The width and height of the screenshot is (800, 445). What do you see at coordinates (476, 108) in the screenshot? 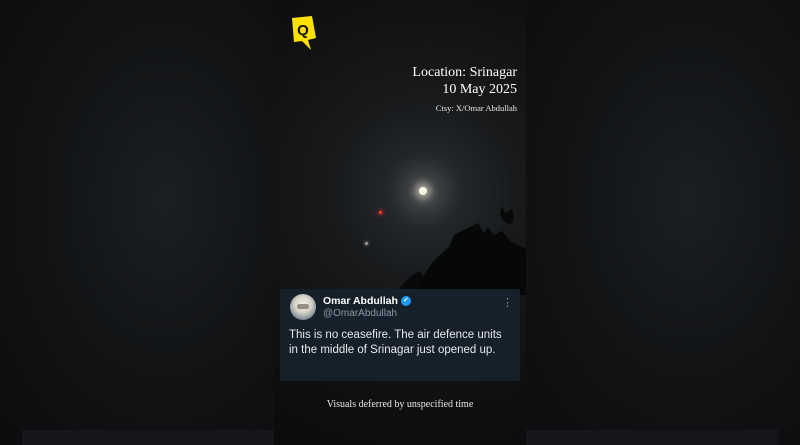
I see `credit-text: Ctsy: X/Omar Abdullah` at bounding box center [476, 108].